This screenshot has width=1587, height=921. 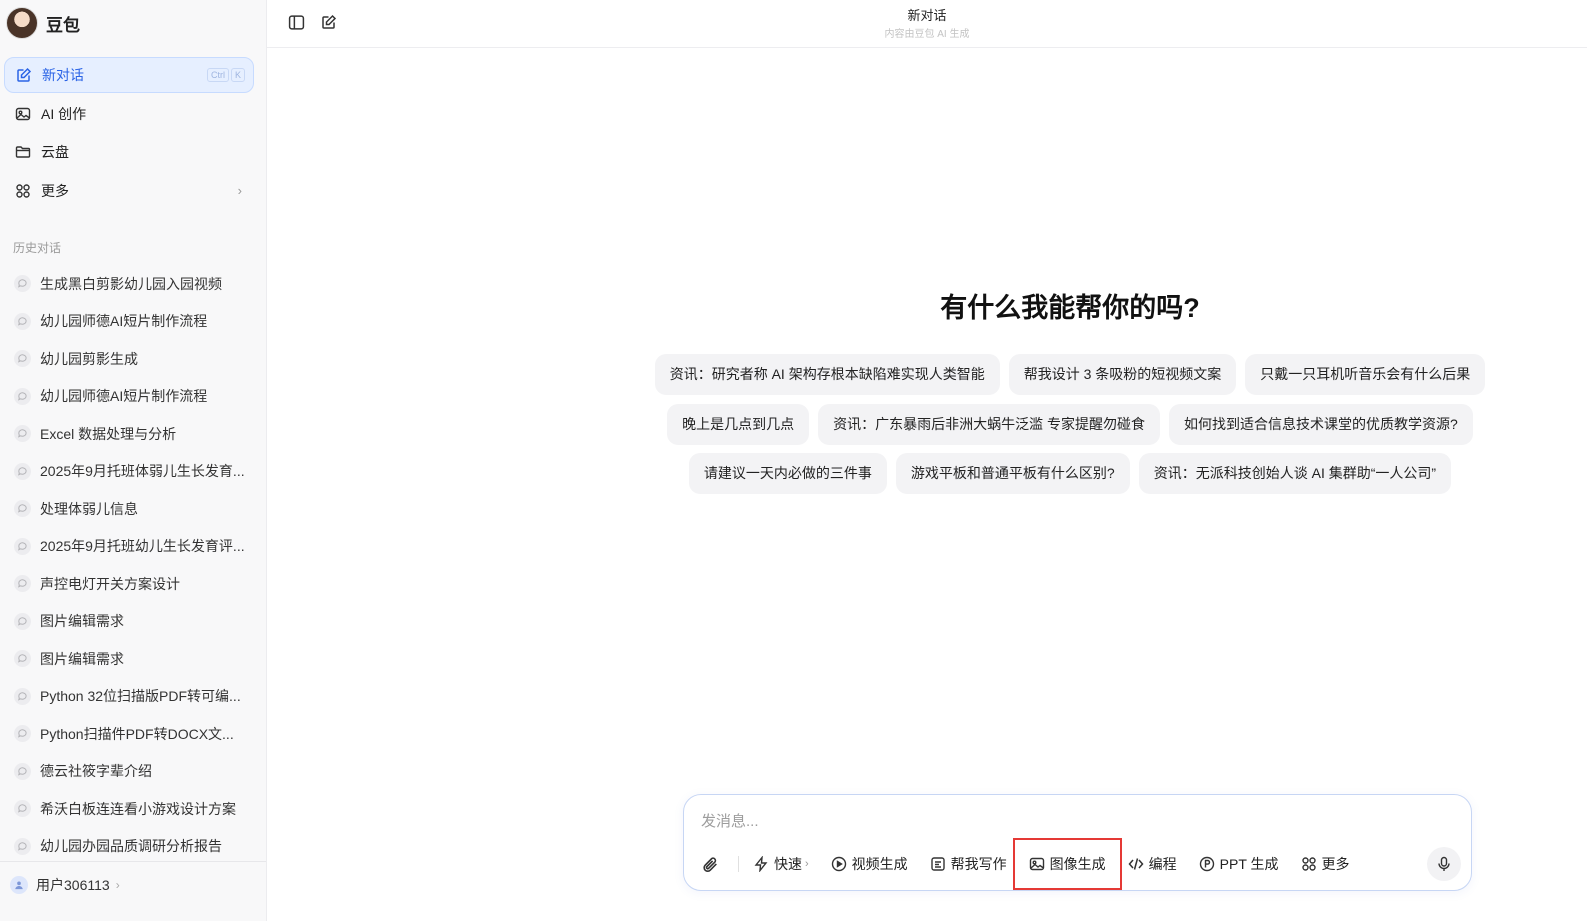 I want to click on user-profile: 用户306113 ›, so click(x=133, y=884).